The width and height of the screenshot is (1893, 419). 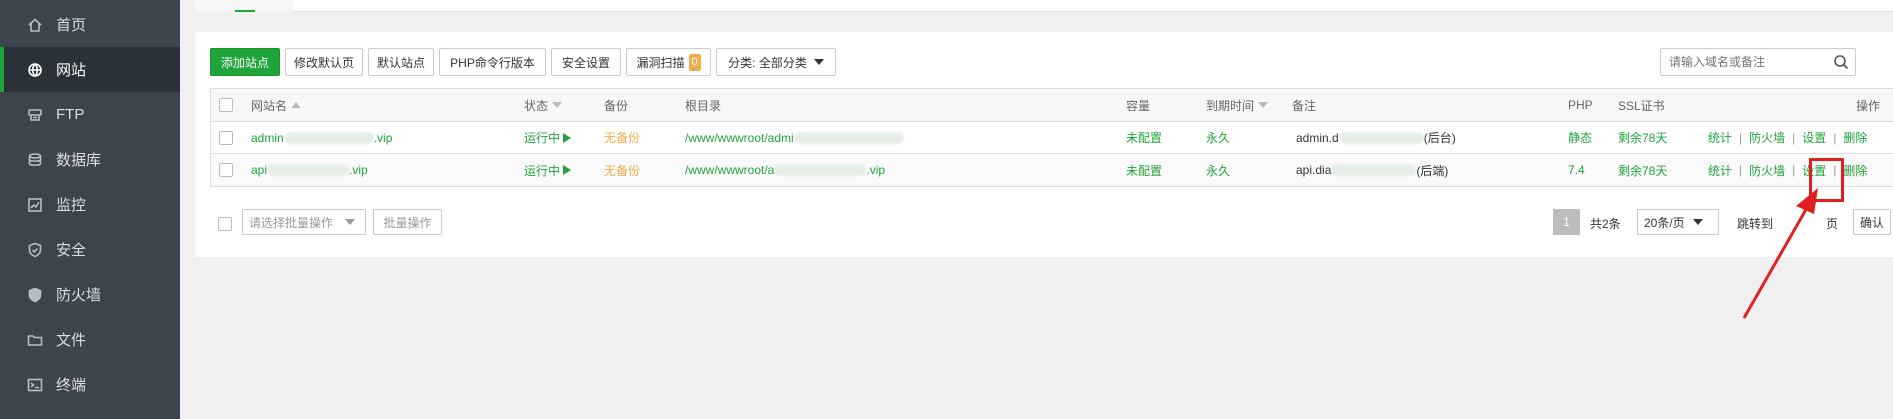 I want to click on site-name-prefix: api, so click(x=259, y=170).